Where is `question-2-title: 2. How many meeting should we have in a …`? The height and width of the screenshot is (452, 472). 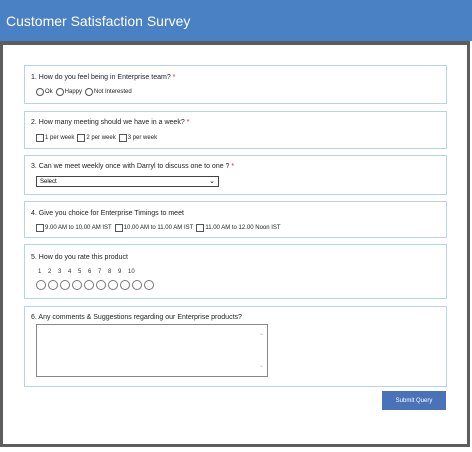
question-2-title: 2. How many meeting should we have in a … is located at coordinates (110, 122).